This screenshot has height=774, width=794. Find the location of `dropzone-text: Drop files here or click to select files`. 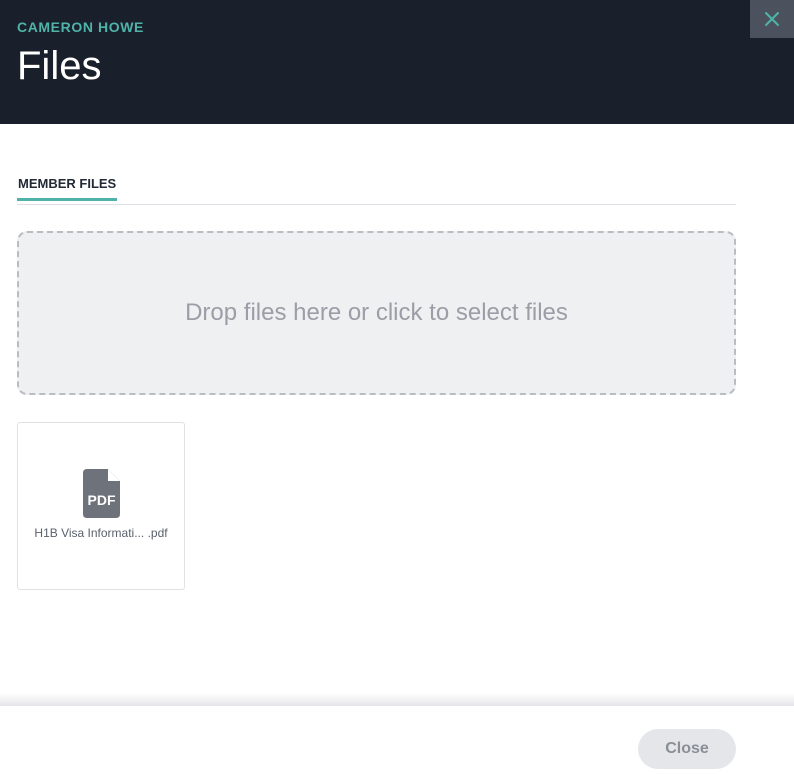

dropzone-text: Drop files here or click to select files is located at coordinates (376, 312).